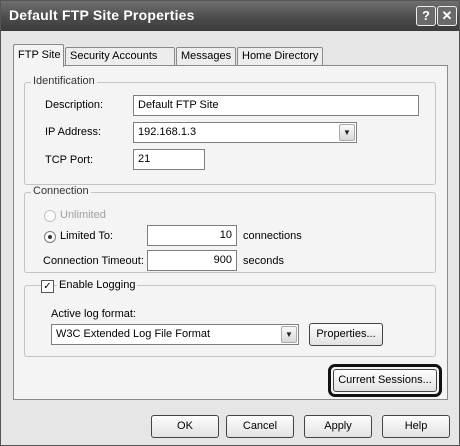  I want to click on window-title: Default FTP Site Properties, so click(102, 15).